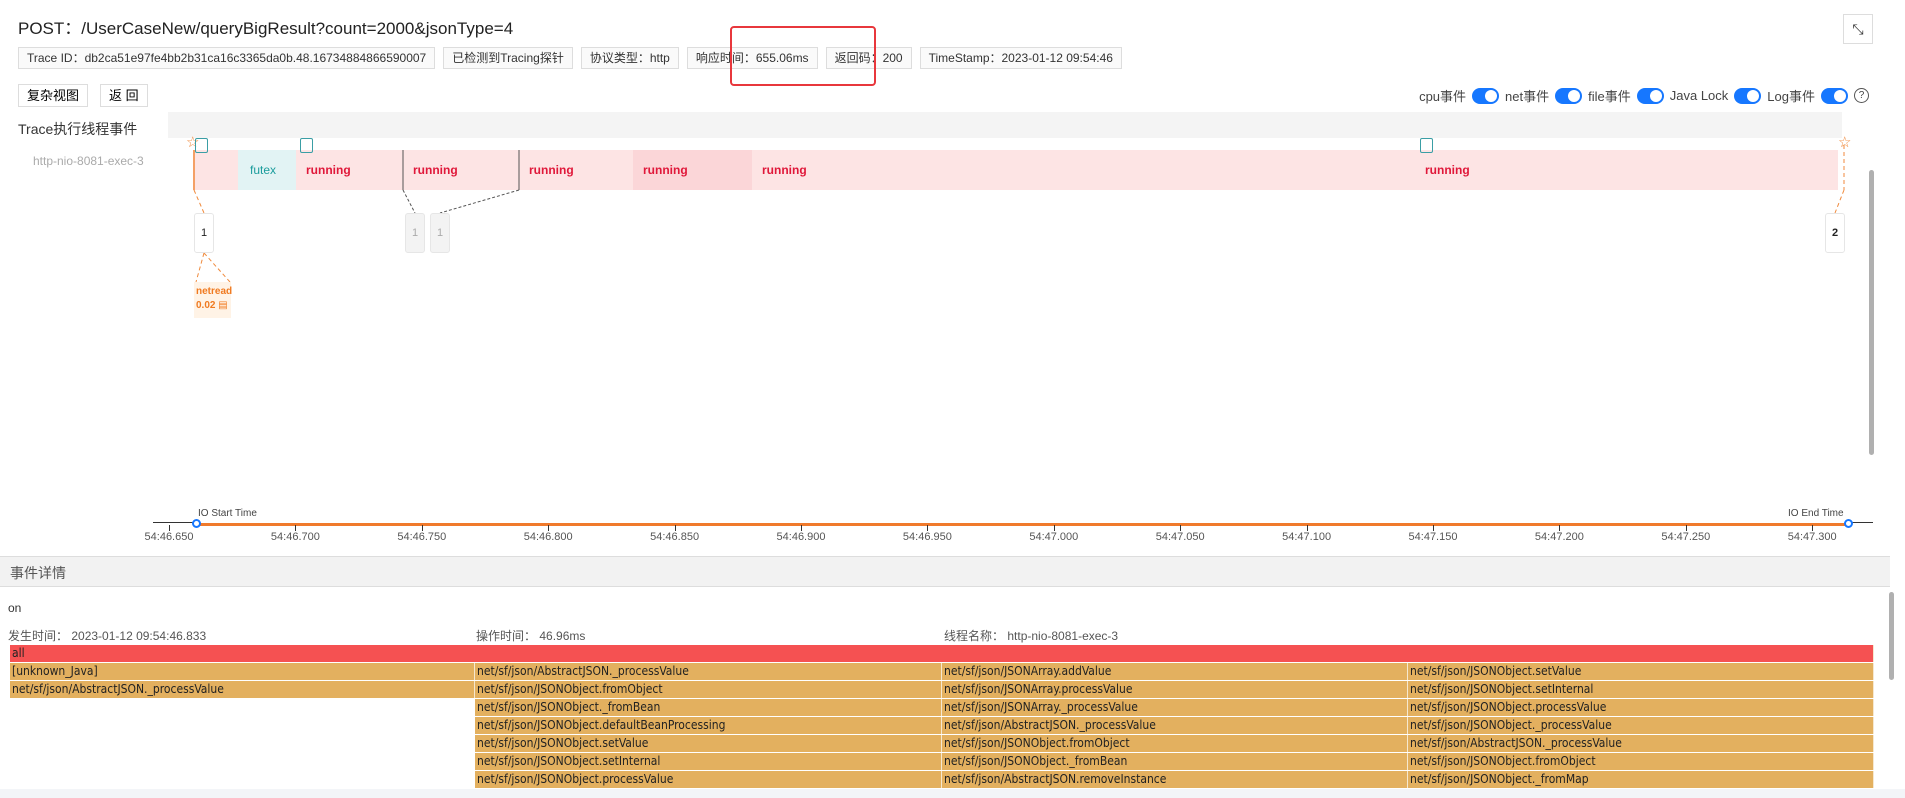 The width and height of the screenshot is (1905, 798). What do you see at coordinates (1641, 725) in the screenshot?
I see `flame-frame: net/sf/json/JSONObject._processValue` at bounding box center [1641, 725].